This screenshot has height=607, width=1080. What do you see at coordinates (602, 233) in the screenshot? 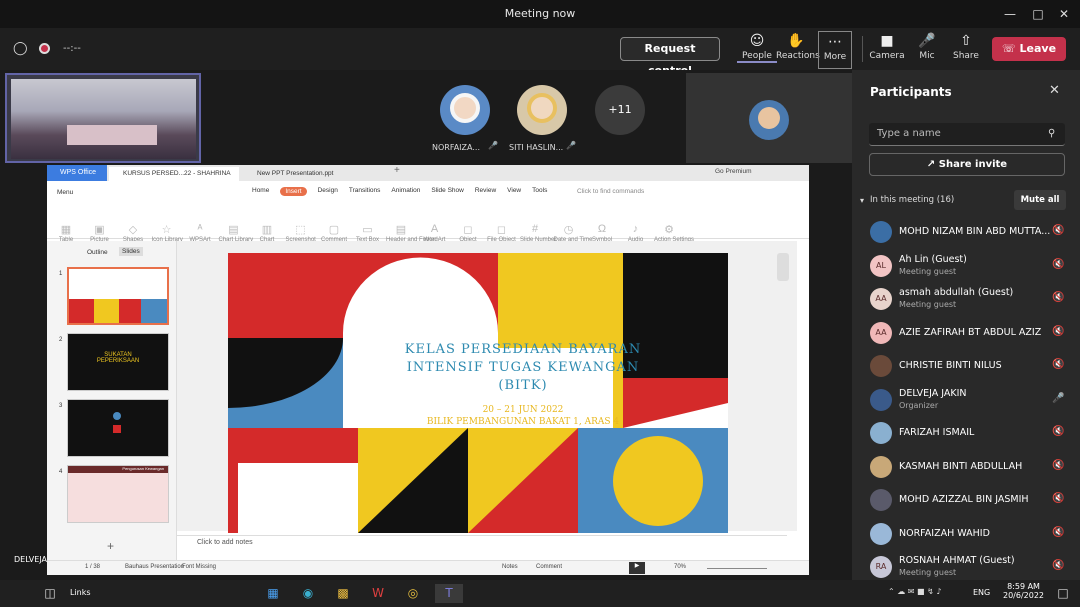
I see `ribbon-symbol-button: Ω Symbol` at bounding box center [602, 233].